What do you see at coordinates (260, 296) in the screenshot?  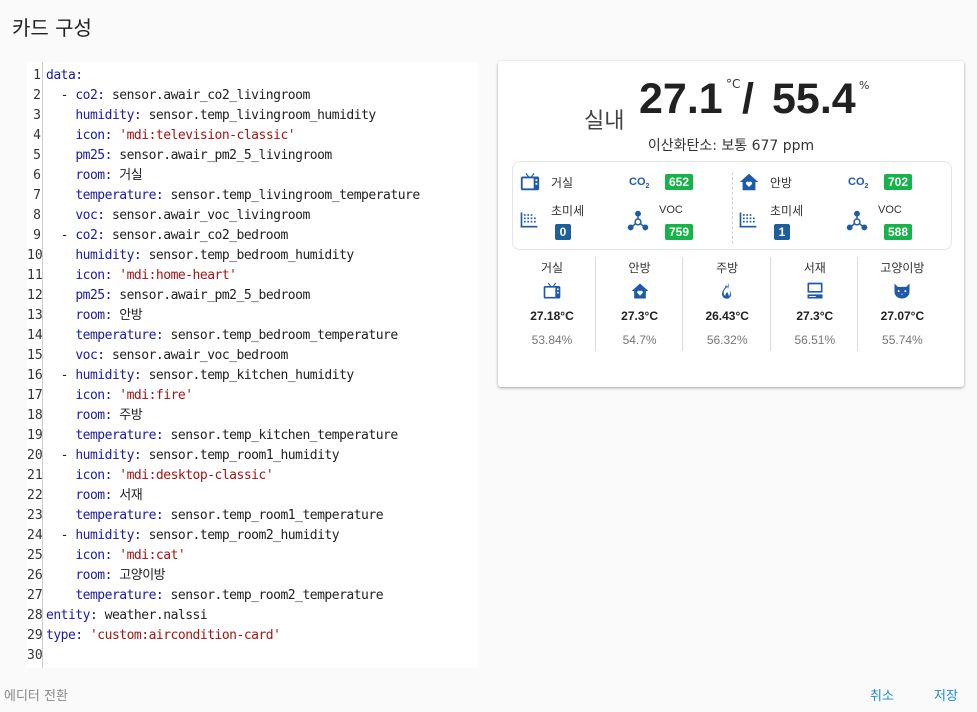 I see `code-line: pm25: sensor.awair_pm2_5_bedroom` at bounding box center [260, 296].